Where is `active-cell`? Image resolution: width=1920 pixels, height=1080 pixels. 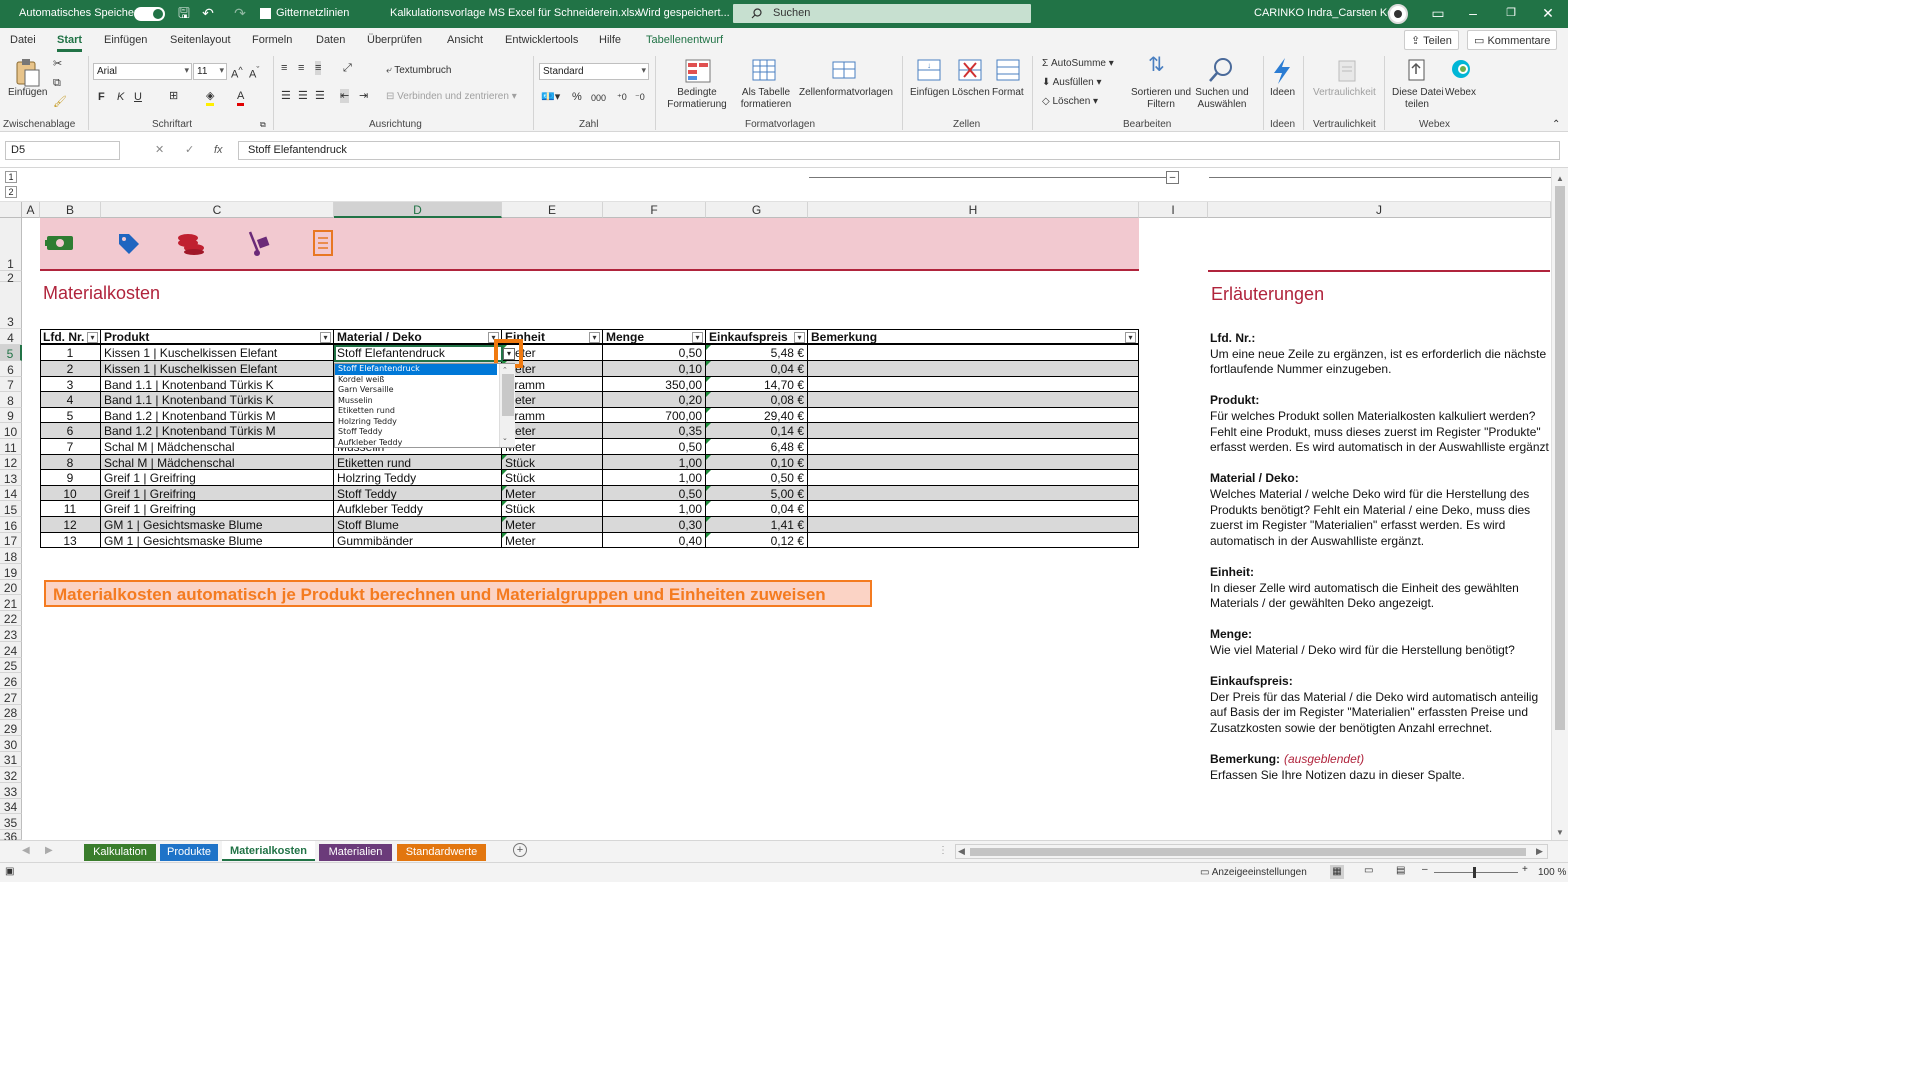
active-cell is located at coordinates (418, 353).